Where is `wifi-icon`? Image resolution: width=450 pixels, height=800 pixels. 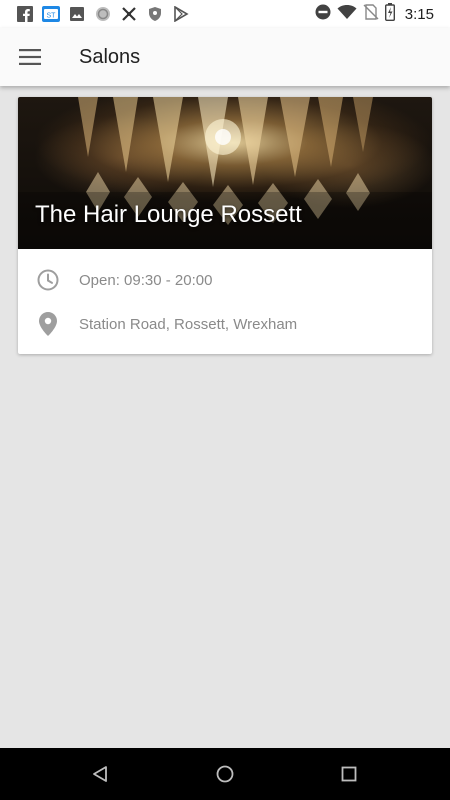 wifi-icon is located at coordinates (347, 14).